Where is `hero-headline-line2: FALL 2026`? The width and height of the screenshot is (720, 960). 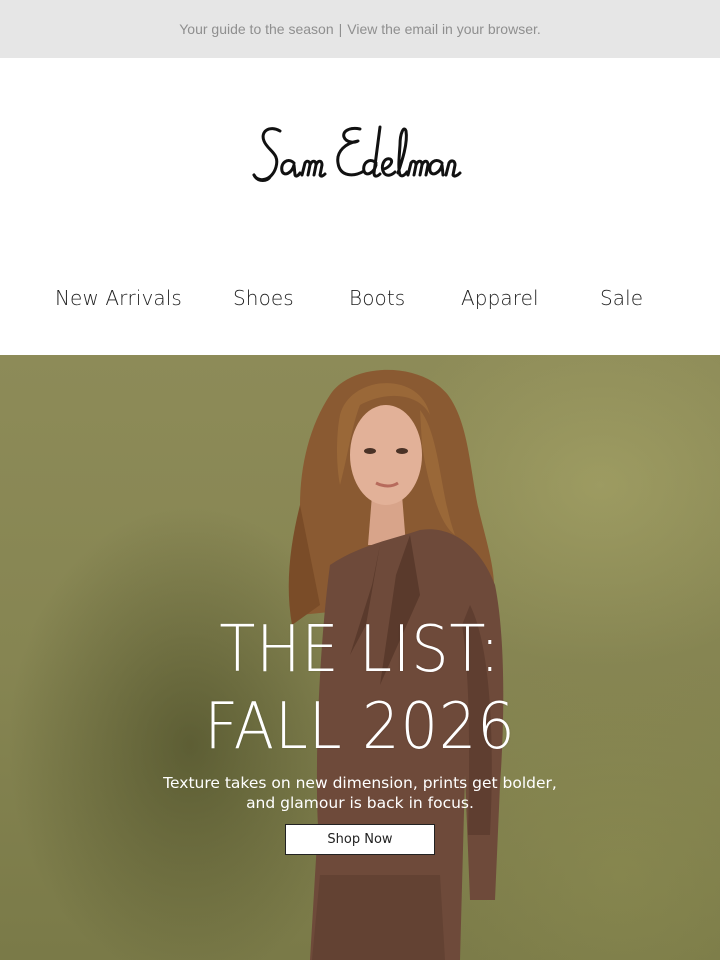 hero-headline-line2: FALL 2026 is located at coordinates (360, 727).